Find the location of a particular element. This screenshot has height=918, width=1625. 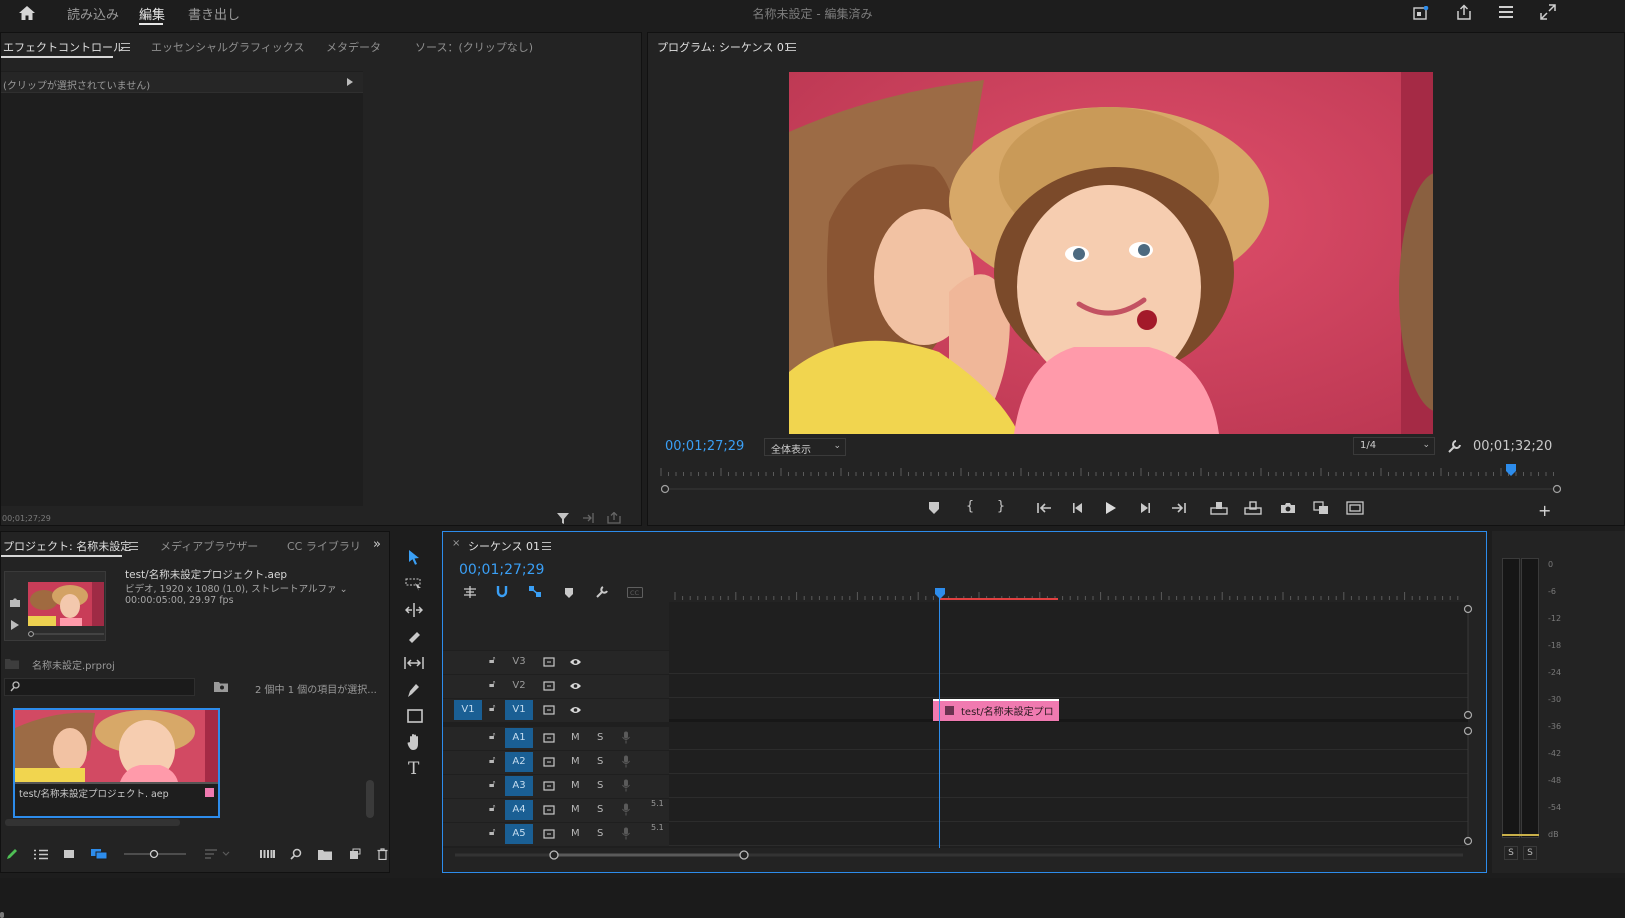

timeline-time-ruler is located at coordinates (1068, 594).